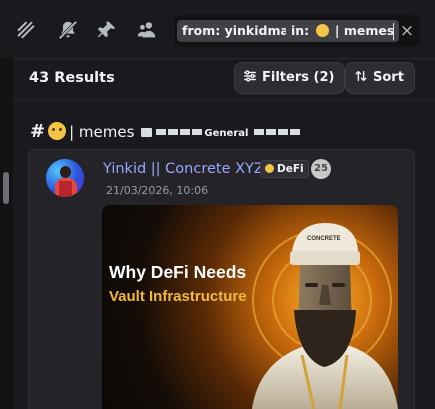 The height and width of the screenshot is (409, 435). I want to click on filters-button: Filters (2), so click(290, 78).